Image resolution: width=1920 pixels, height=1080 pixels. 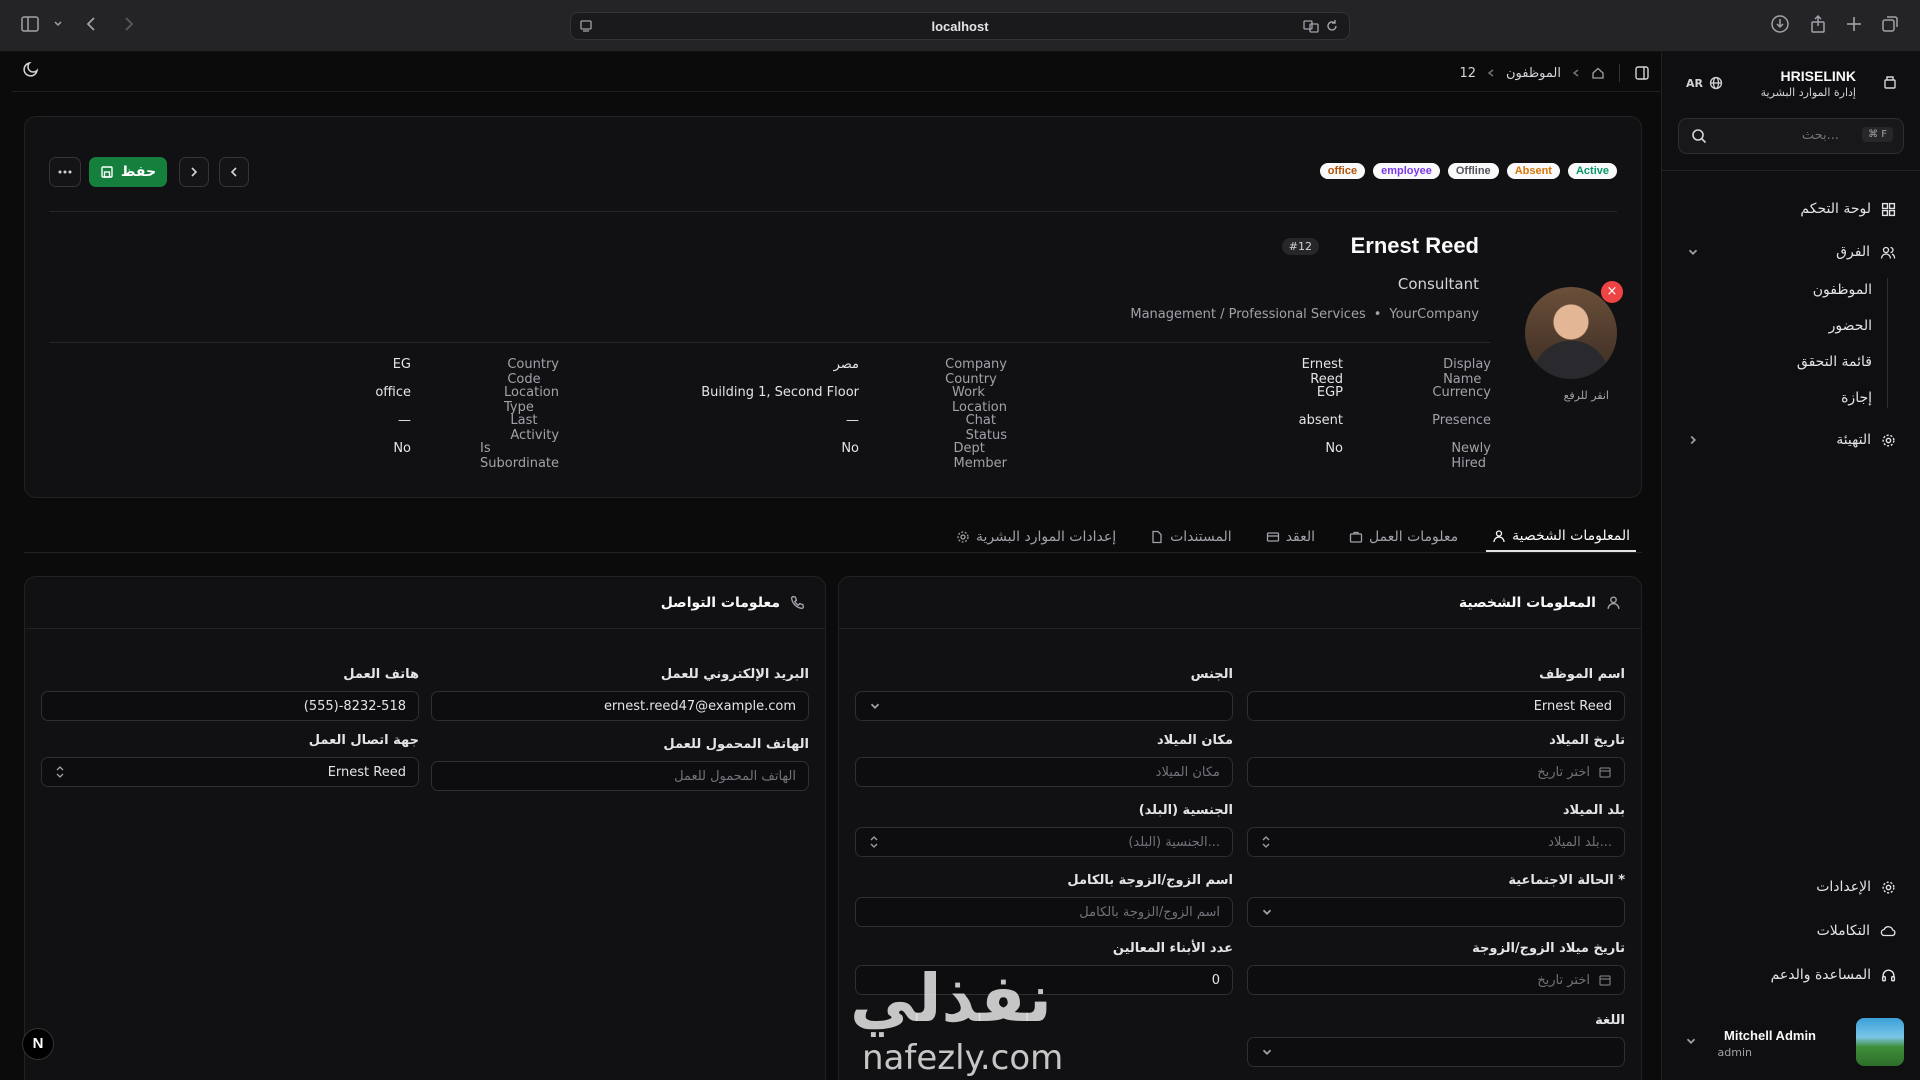 What do you see at coordinates (1704, 83) in the screenshot?
I see `language-switcher: AR` at bounding box center [1704, 83].